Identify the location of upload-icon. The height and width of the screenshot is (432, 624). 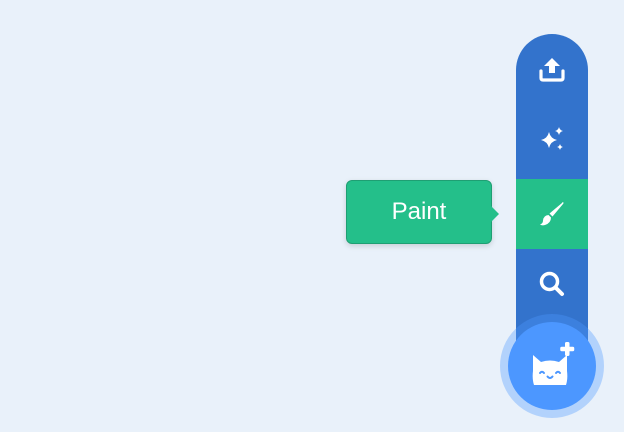
(552, 69).